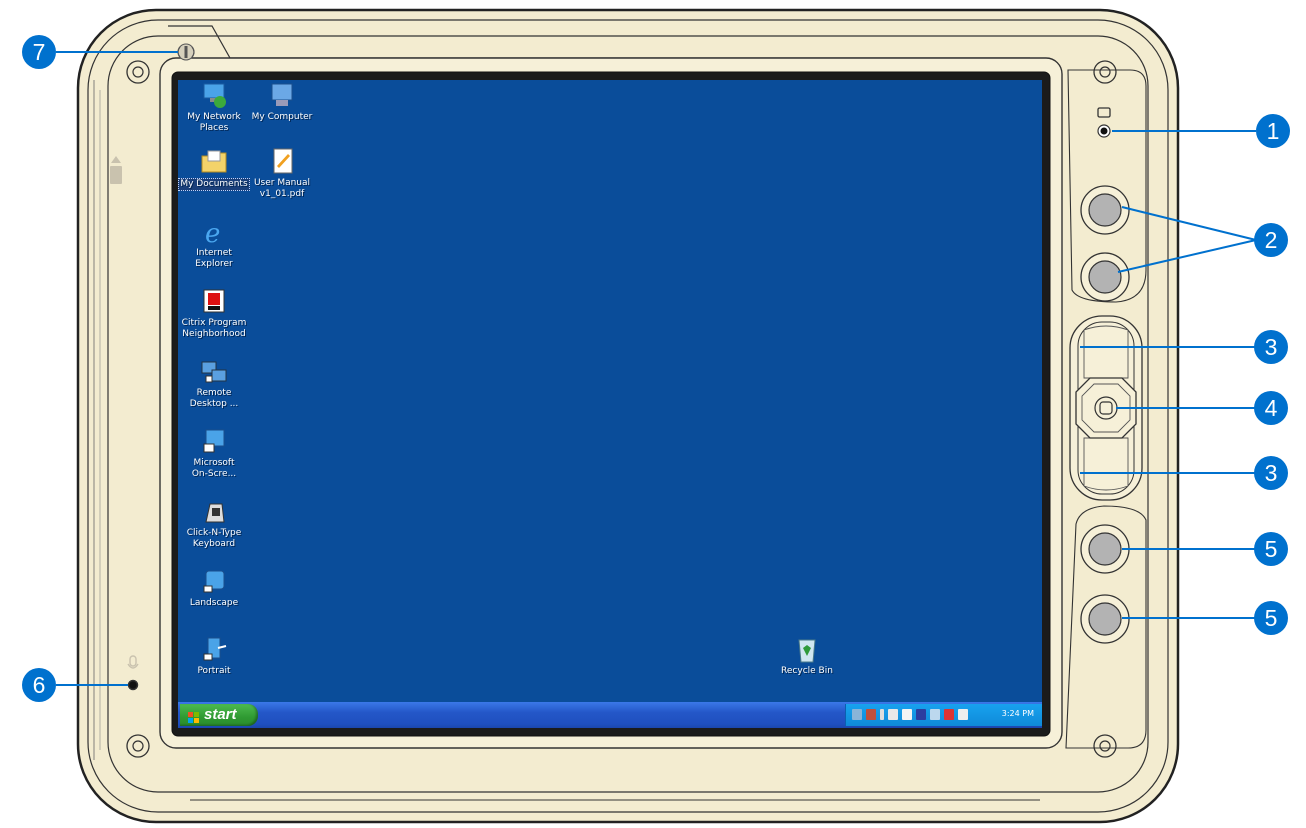 This screenshot has width=1306, height=828. I want to click on callout-2: 2, so click(1271, 240).